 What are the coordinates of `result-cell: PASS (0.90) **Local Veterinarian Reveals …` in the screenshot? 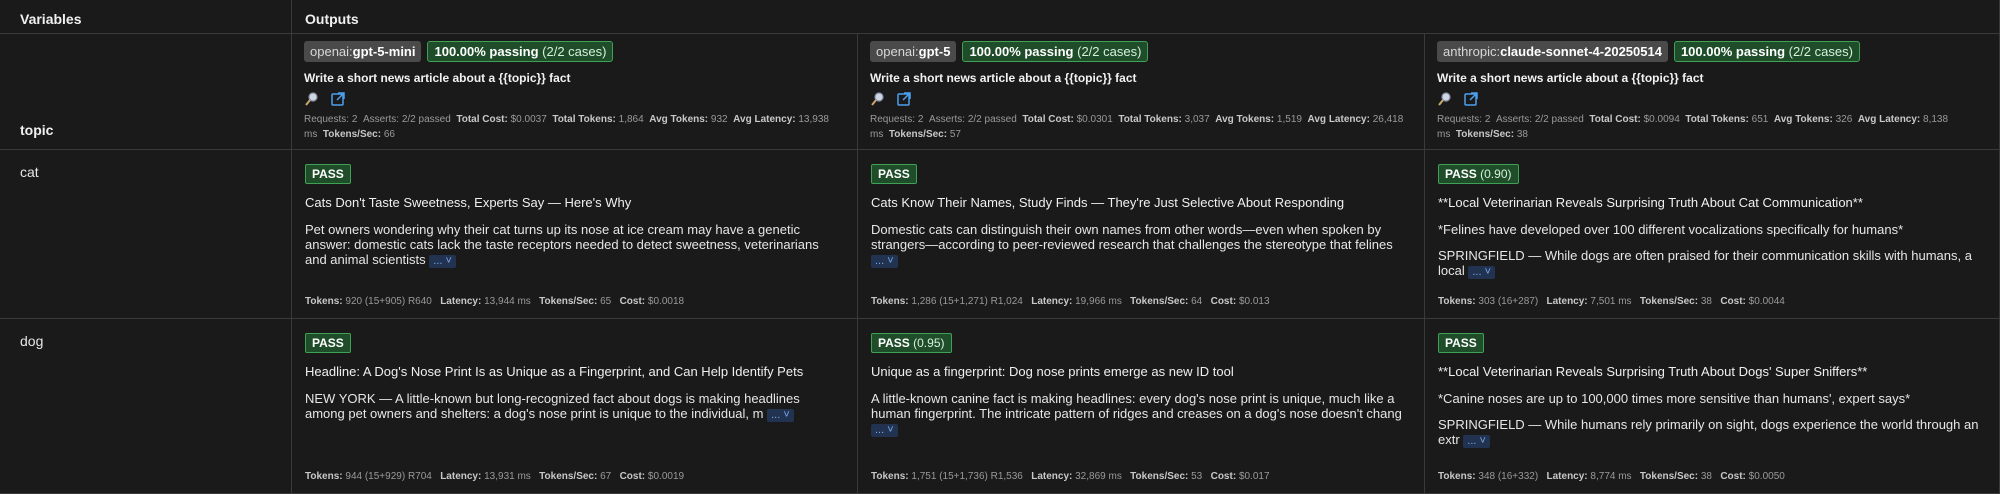 It's located at (1712, 234).